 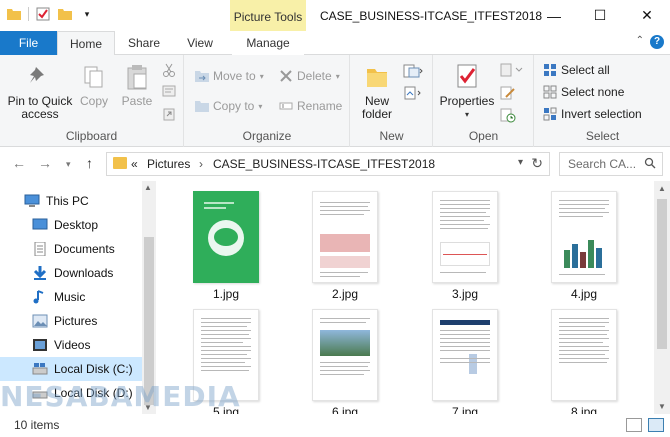 I want to click on file-item: 3.jpg, so click(x=465, y=246).